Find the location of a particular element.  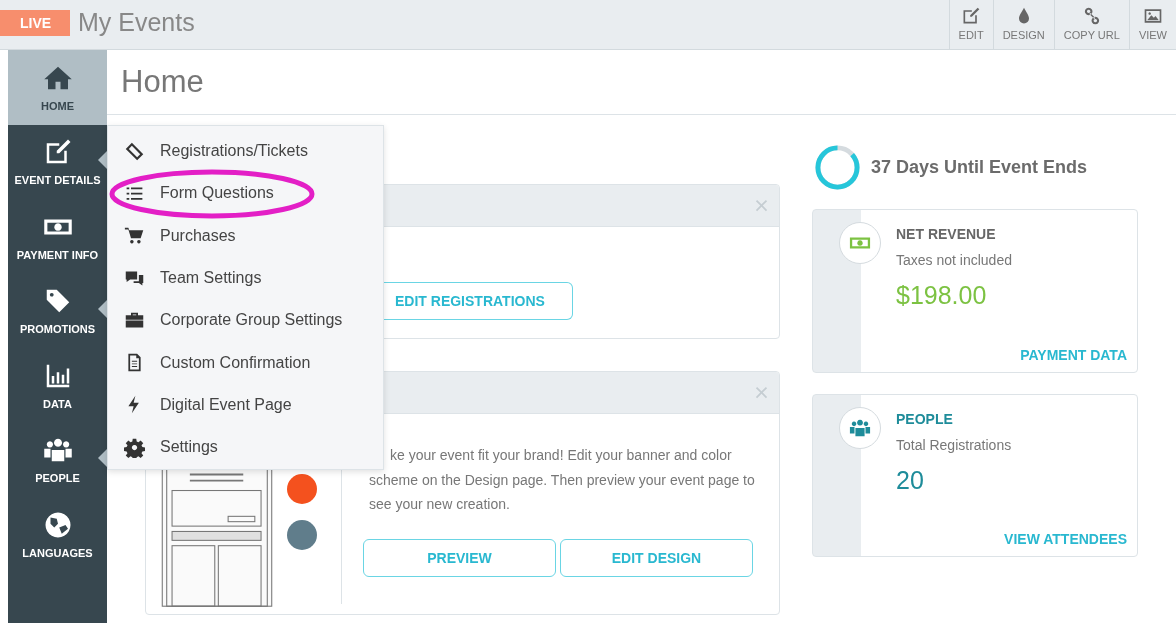

stat-value: $198.00 is located at coordinates (941, 295).